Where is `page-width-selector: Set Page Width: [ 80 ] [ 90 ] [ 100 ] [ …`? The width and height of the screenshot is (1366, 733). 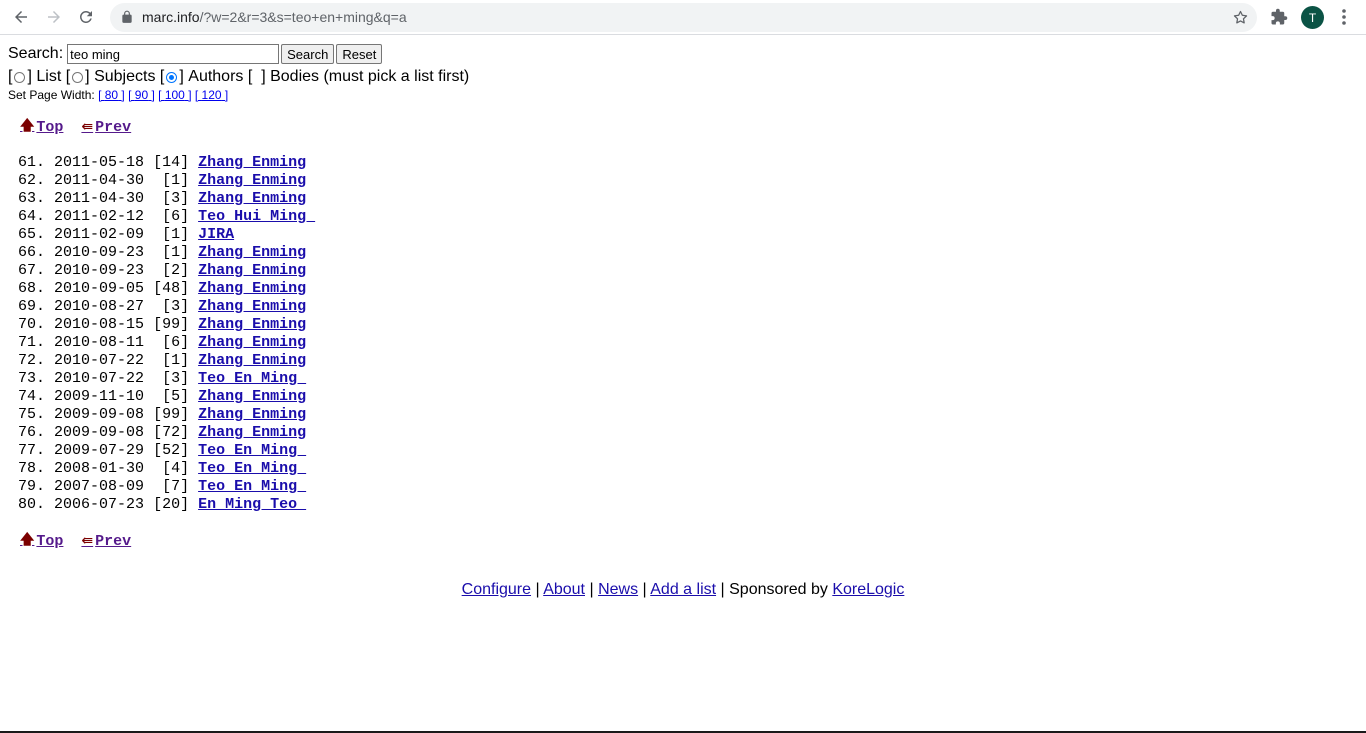
page-width-selector: Set Page Width: [ 80 ] [ 90 ] [ 100 ] [ … is located at coordinates (687, 96).